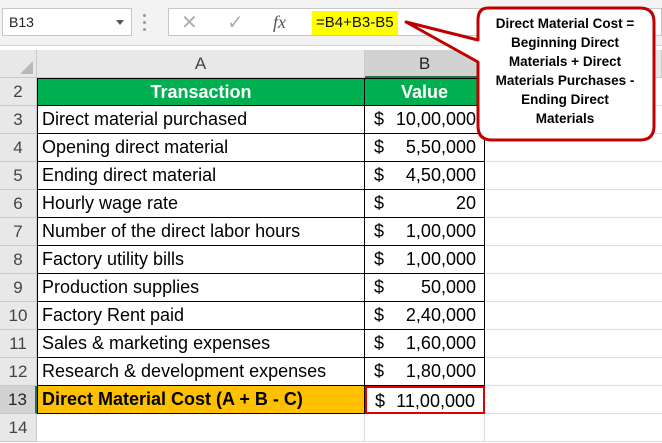  What do you see at coordinates (201, 232) in the screenshot?
I see `transaction-cell: Number of the direct labor hours` at bounding box center [201, 232].